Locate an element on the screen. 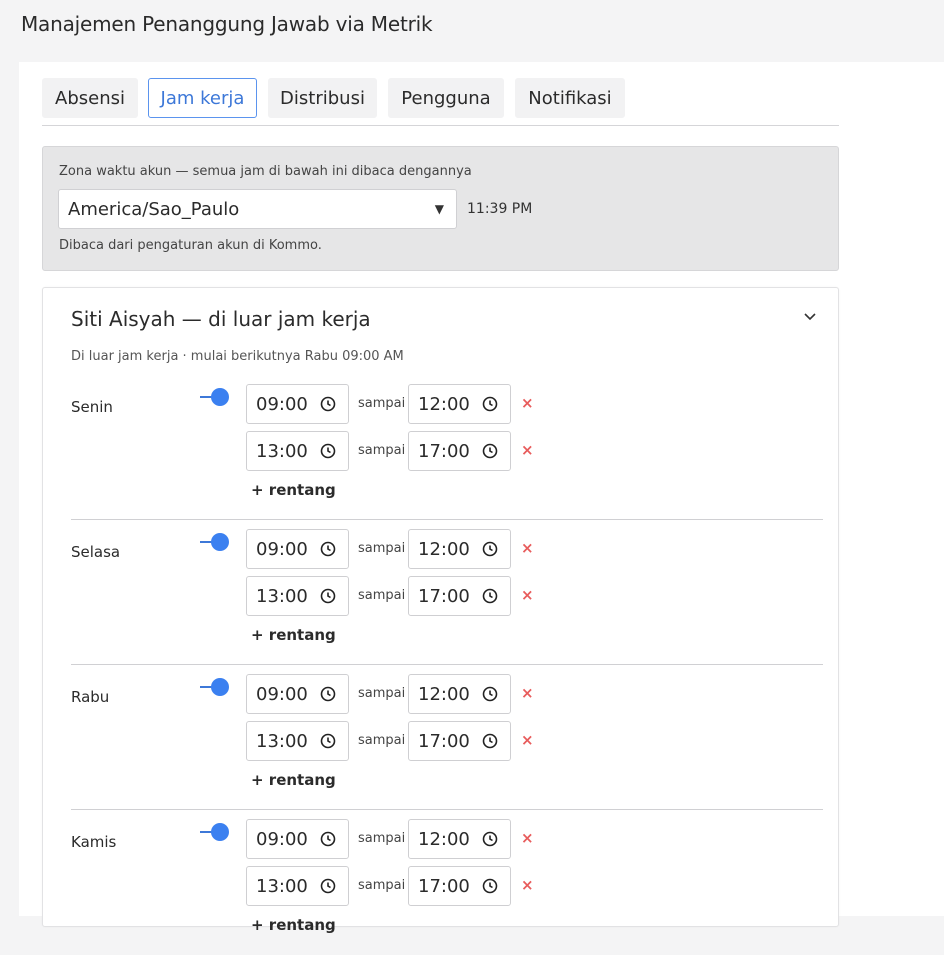 This screenshot has width=944, height=955. day-label: Rabu is located at coordinates (90, 697).